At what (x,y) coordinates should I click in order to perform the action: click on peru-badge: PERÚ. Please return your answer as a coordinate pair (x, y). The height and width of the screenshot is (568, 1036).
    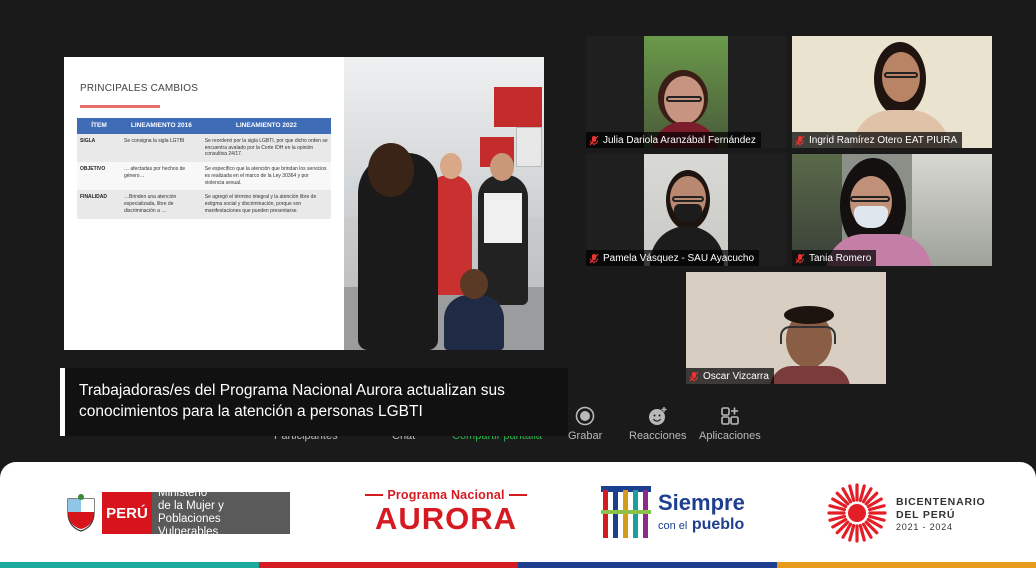
    Looking at the image, I should click on (127, 513).